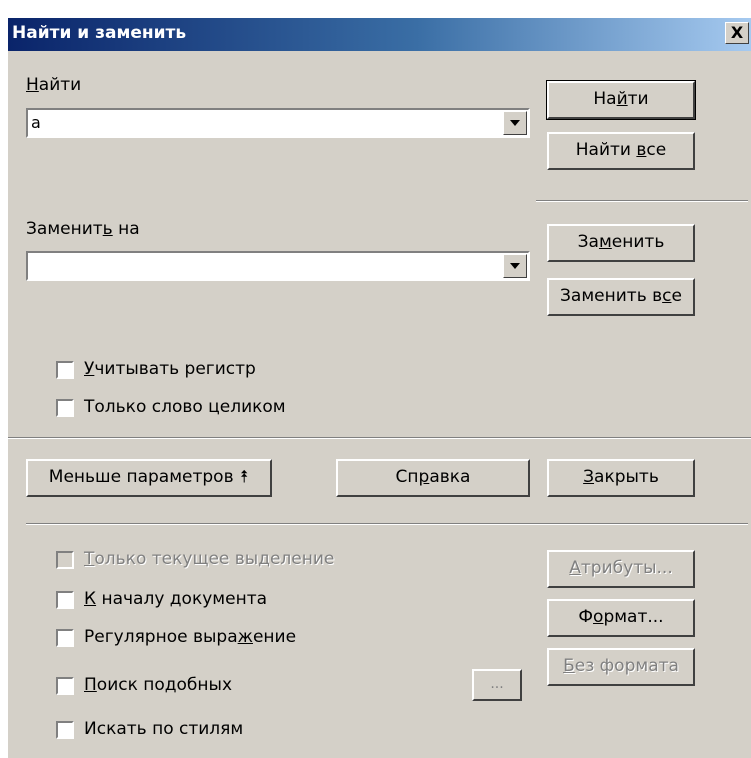  Describe the element at coordinates (99, 33) in the screenshot. I see `dialog-title: Найти и заменить` at that location.